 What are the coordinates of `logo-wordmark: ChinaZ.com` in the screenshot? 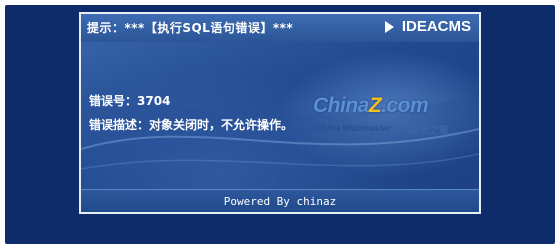 It's located at (371, 106).